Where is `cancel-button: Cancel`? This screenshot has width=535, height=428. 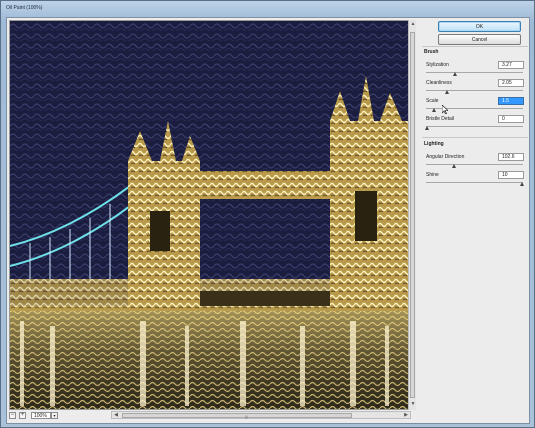 cancel-button: Cancel is located at coordinates (479, 39).